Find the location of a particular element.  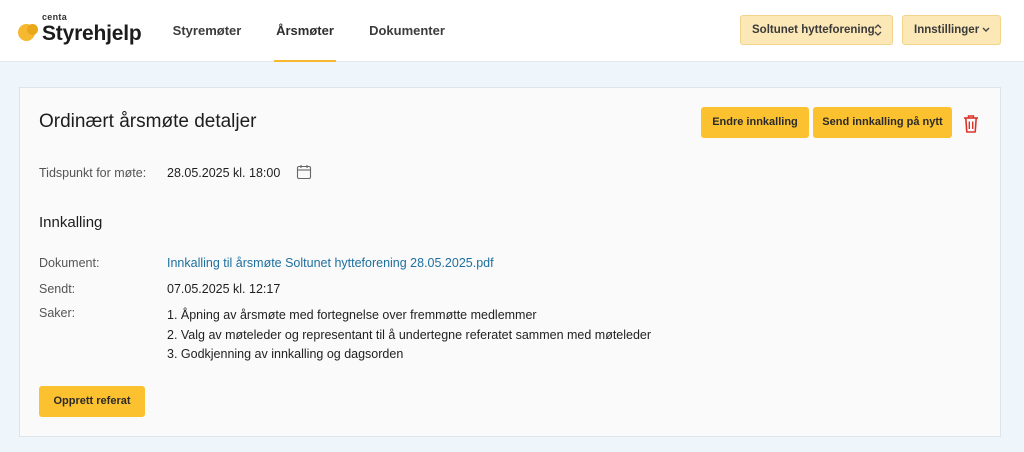

resend-notice-button: Send innkalling på nytt is located at coordinates (882, 122).